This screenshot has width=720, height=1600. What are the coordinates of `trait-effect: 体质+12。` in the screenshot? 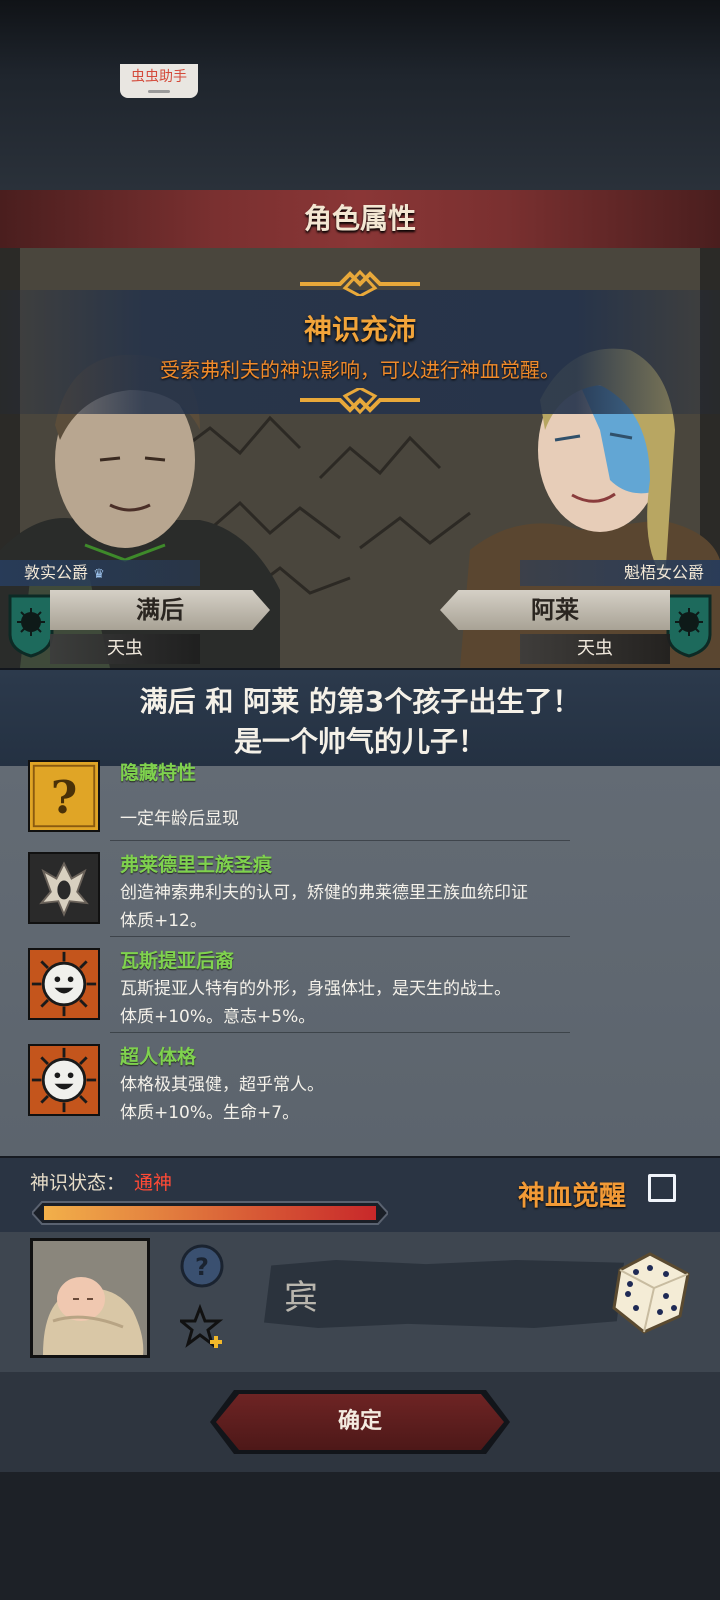 It's located at (163, 921).